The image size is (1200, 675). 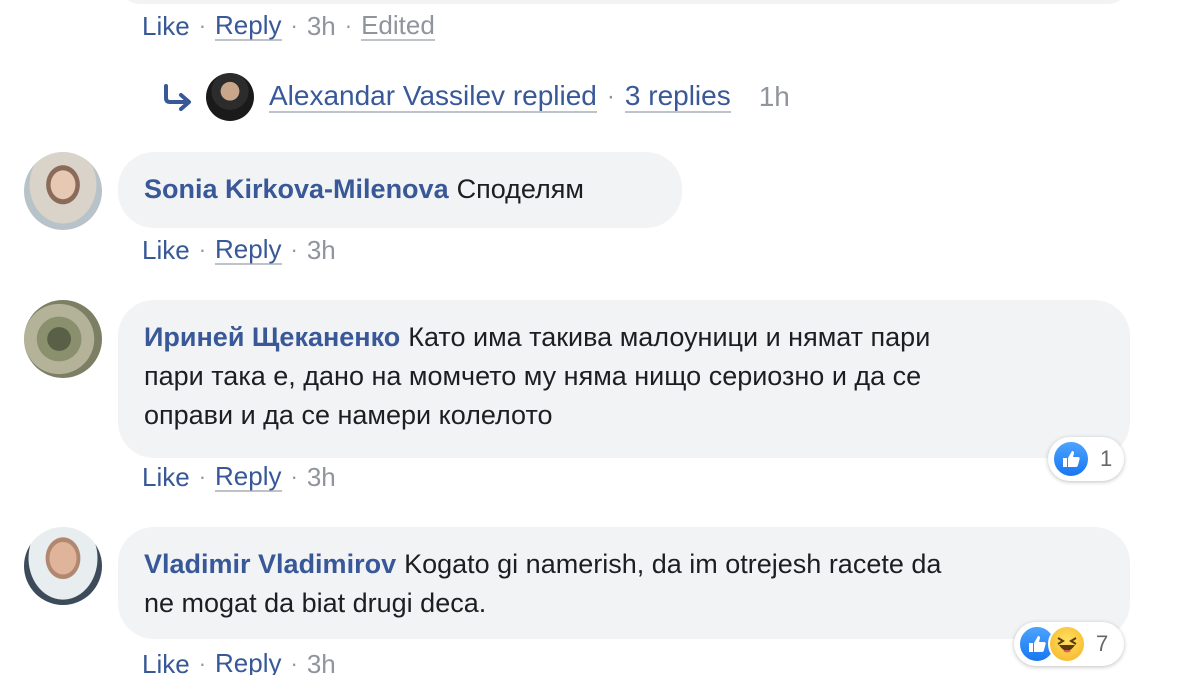 What do you see at coordinates (433, 97) in the screenshot?
I see `replier-link: Alexandar Vassilev replied` at bounding box center [433, 97].